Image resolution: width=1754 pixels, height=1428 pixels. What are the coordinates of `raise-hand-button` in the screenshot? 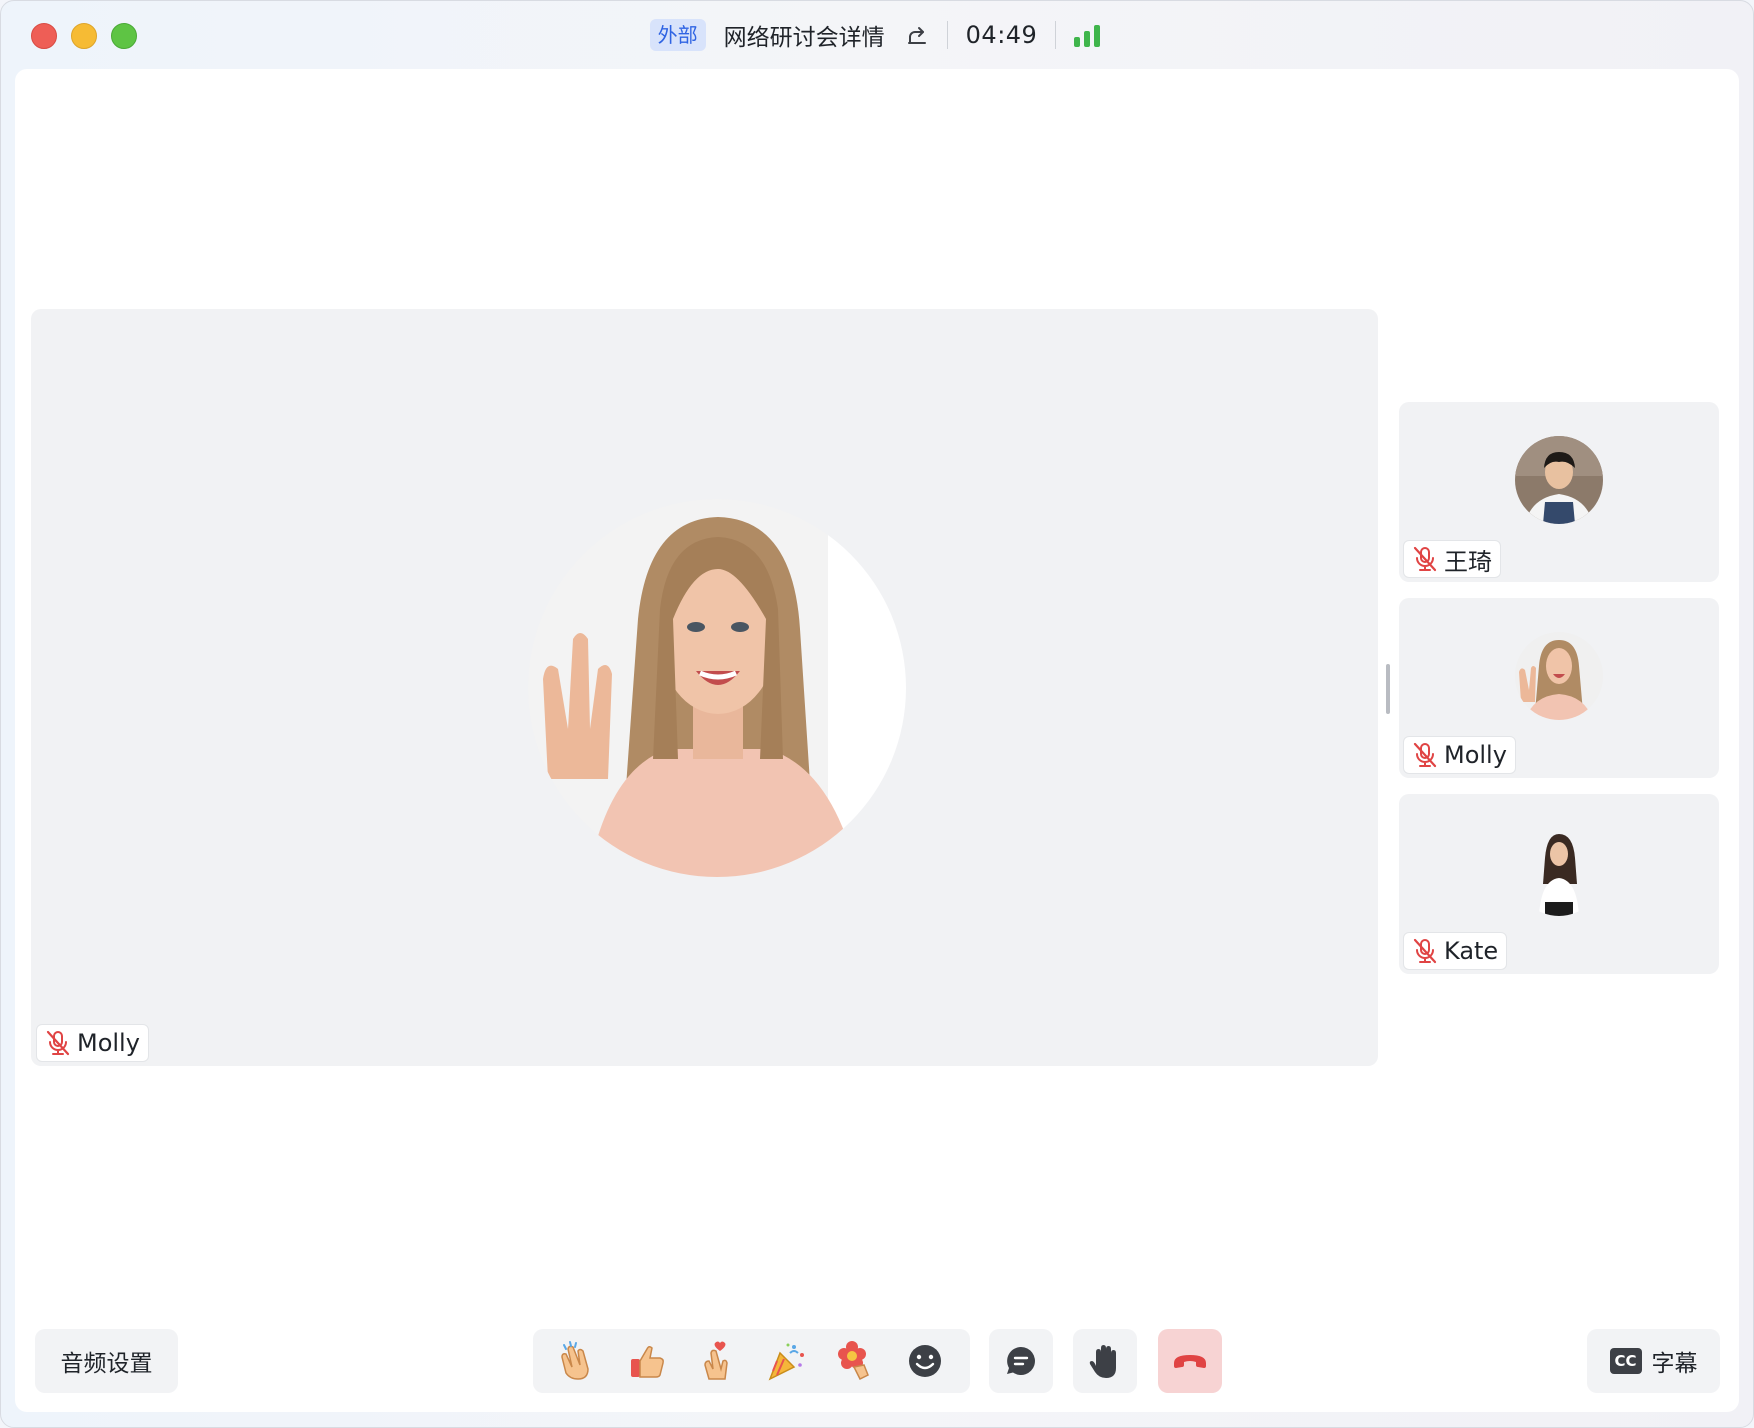 It's located at (1105, 1361).